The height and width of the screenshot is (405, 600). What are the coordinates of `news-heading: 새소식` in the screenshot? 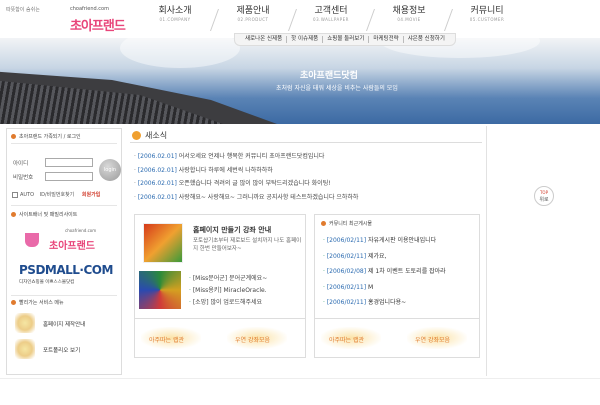 It's located at (149, 135).